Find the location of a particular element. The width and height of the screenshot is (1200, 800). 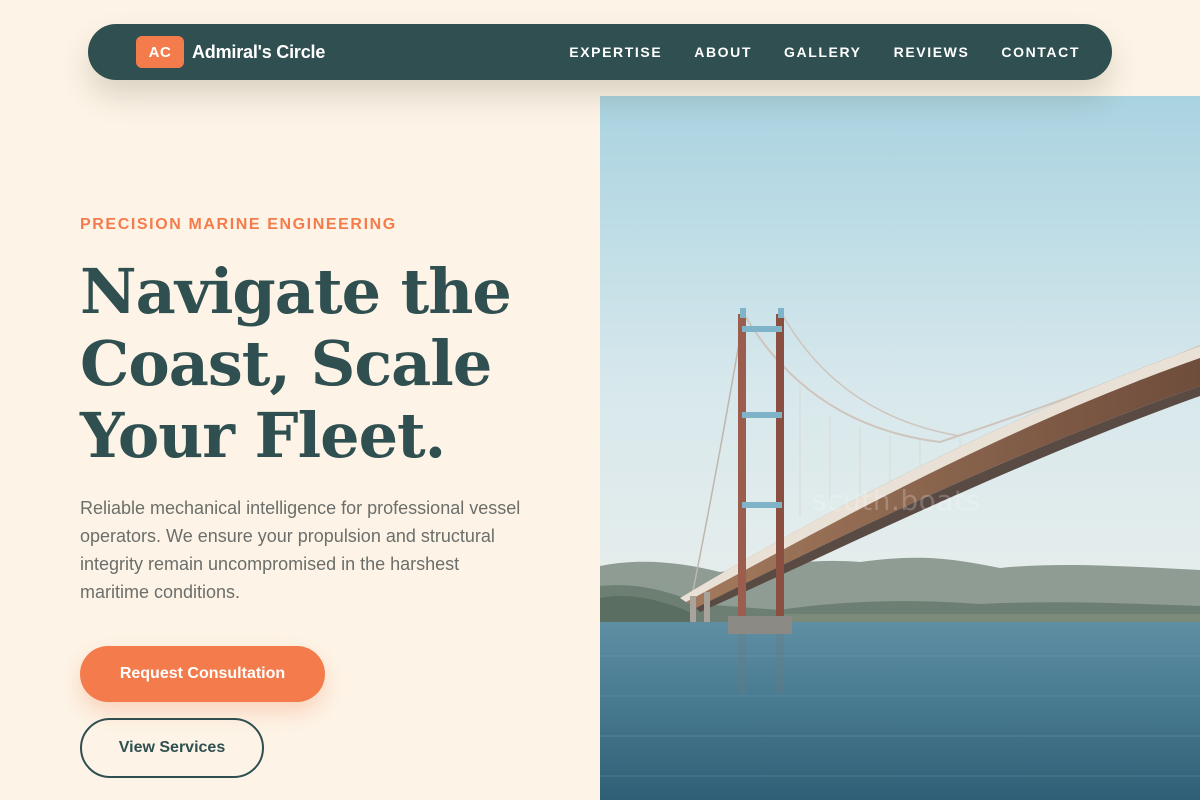

view-services-button: View Services is located at coordinates (172, 748).